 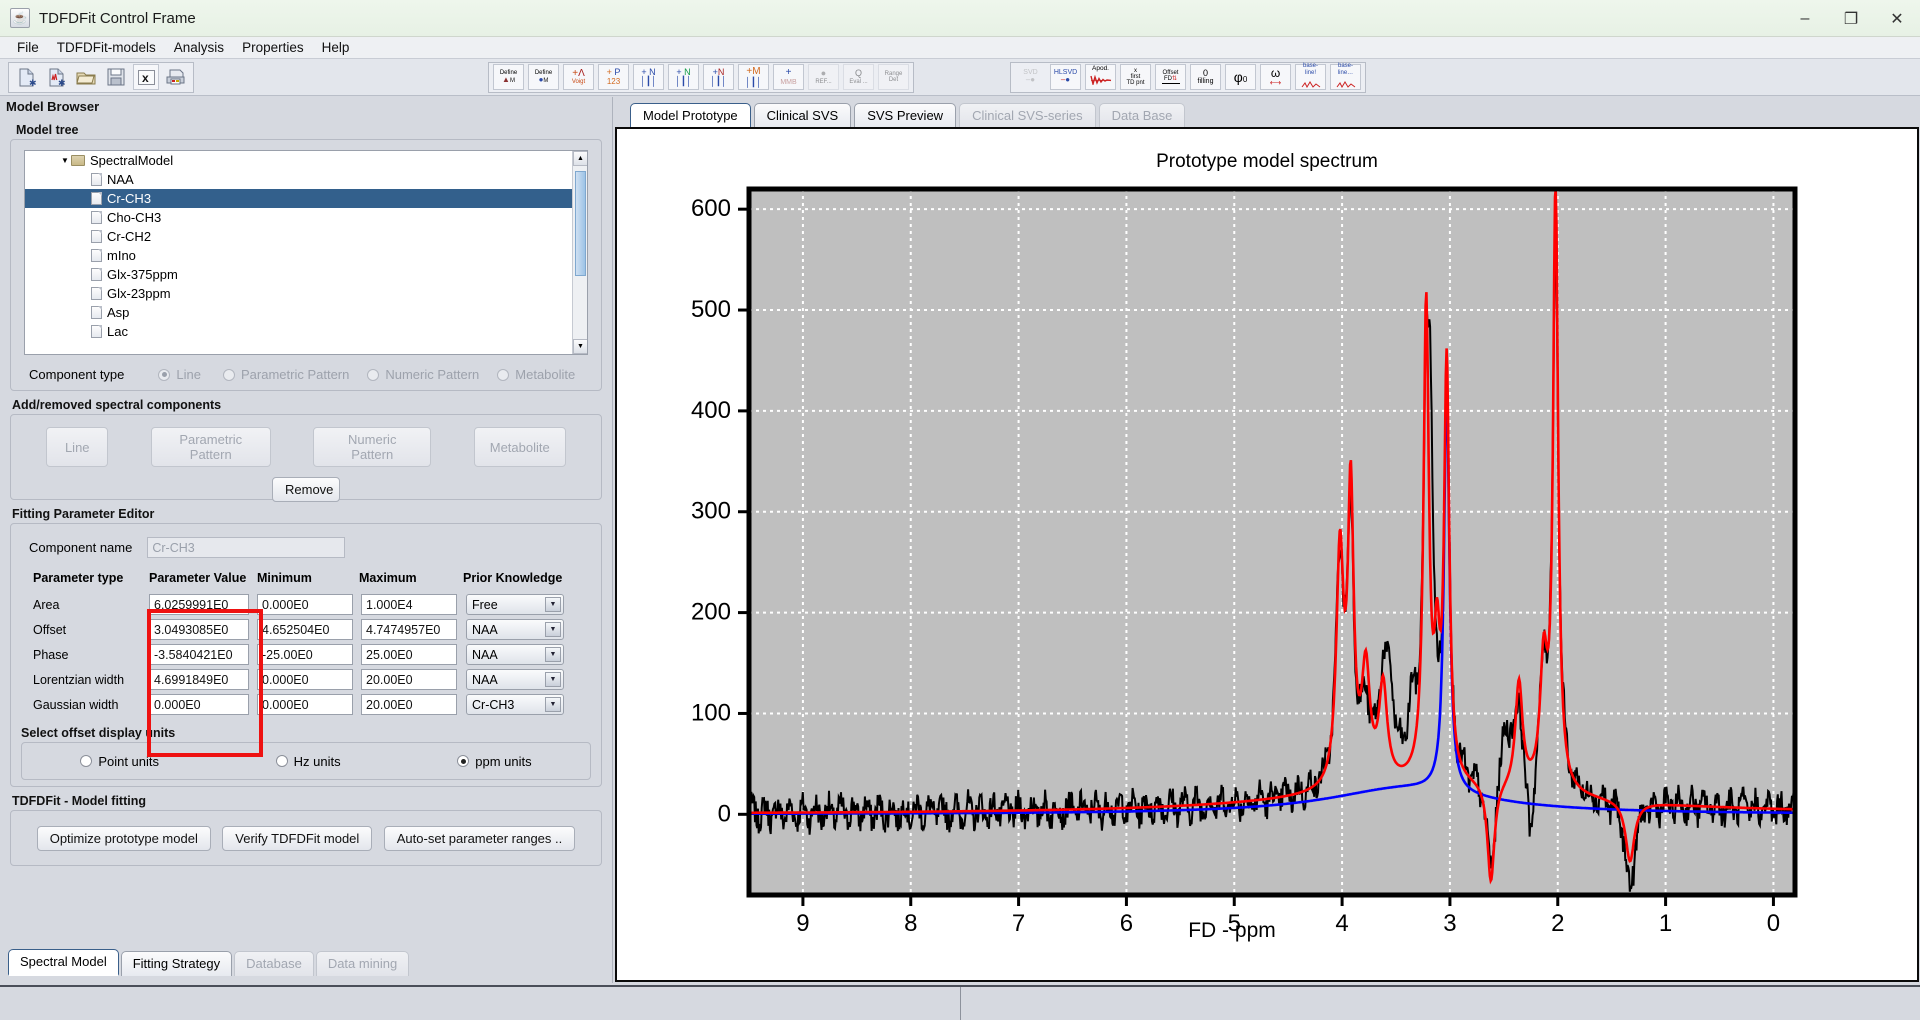 What do you see at coordinates (580, 346) in the screenshot?
I see `scroll-down-arrow-icon: ▼` at bounding box center [580, 346].